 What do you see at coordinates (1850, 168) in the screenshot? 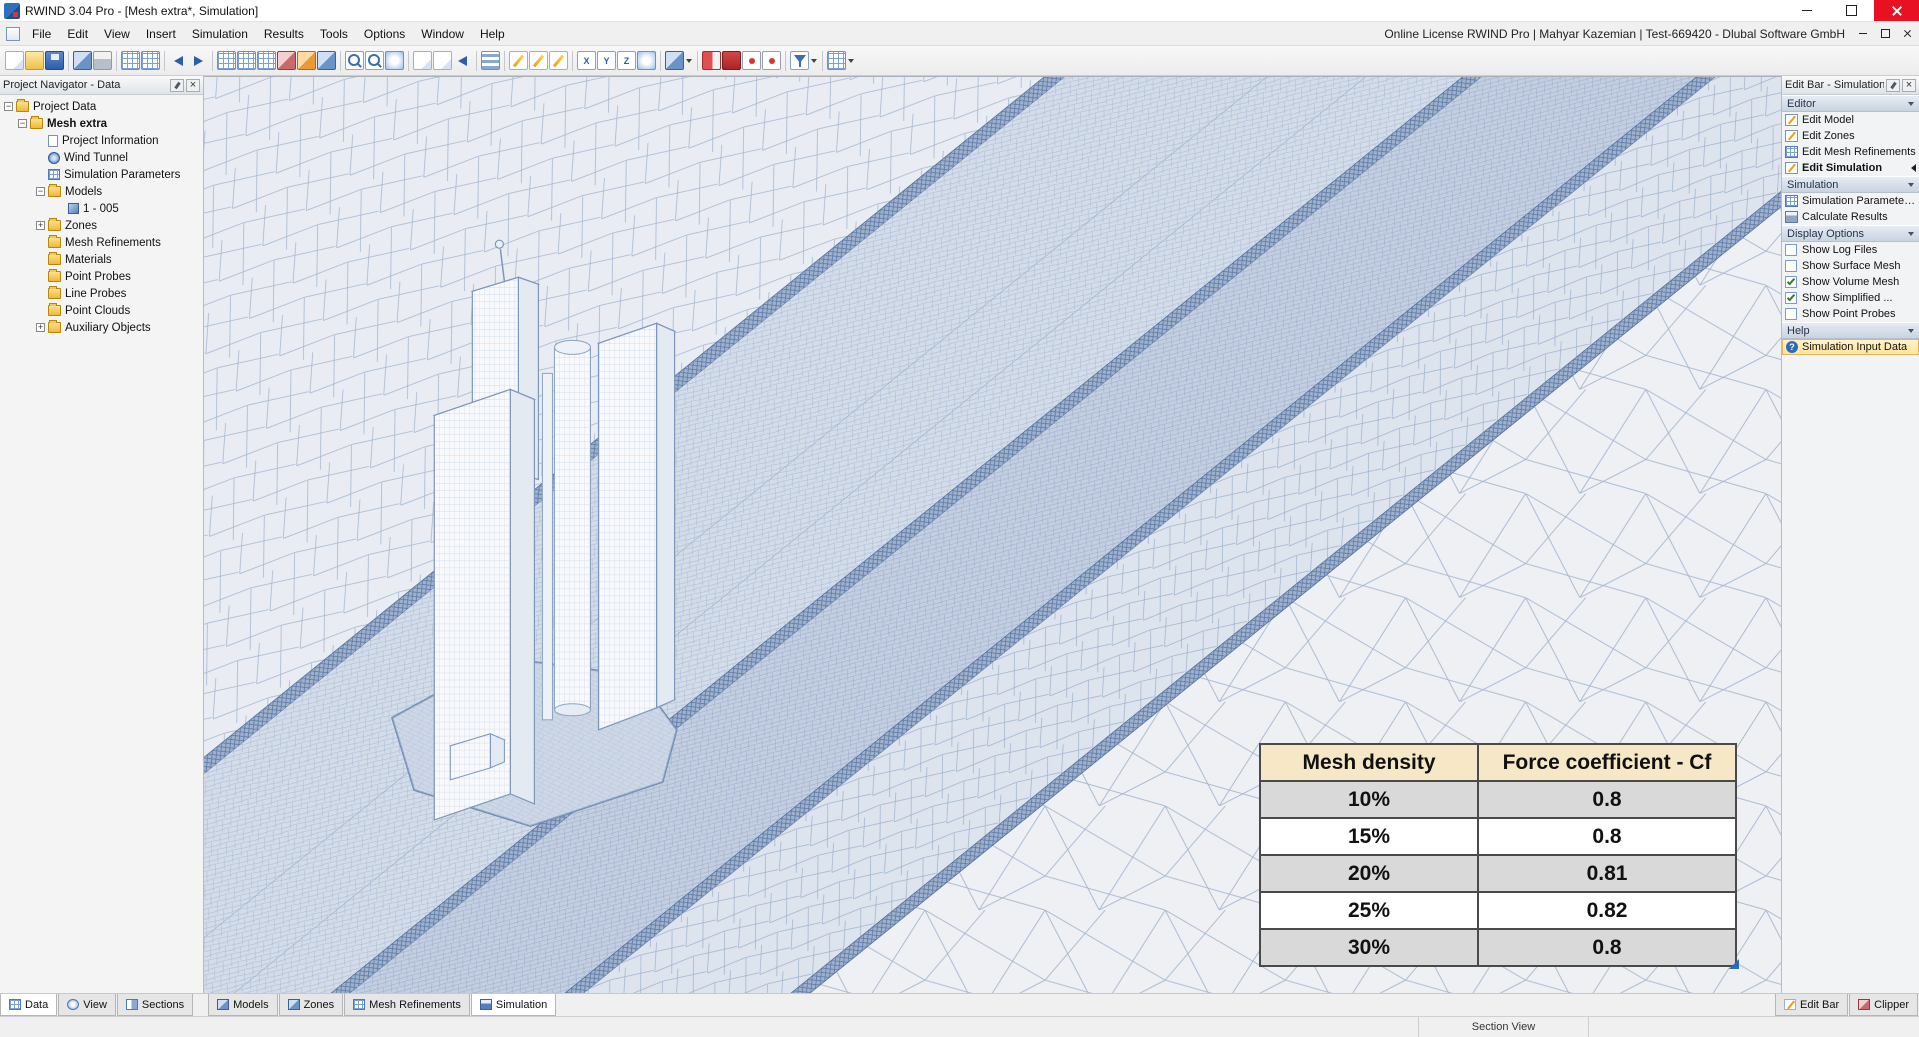
I see `editbar-item-edit-simulation: Edit Simulation` at bounding box center [1850, 168].